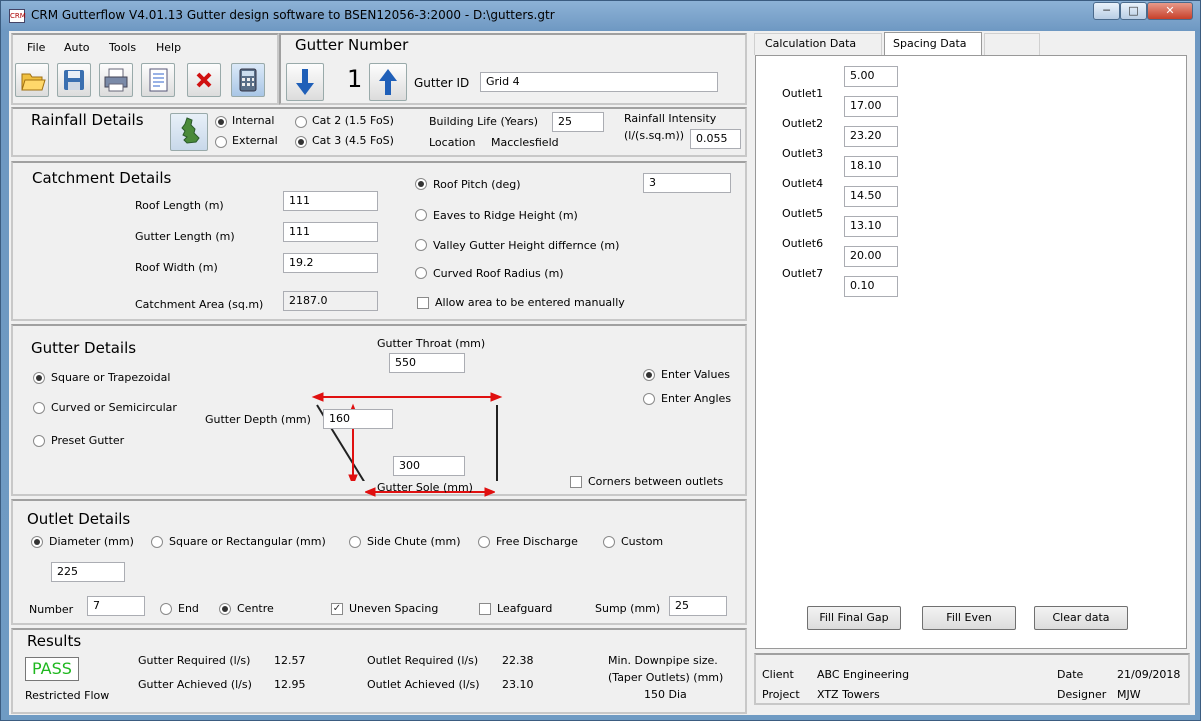 The image size is (1201, 721). I want to click on save-button, so click(74, 80).